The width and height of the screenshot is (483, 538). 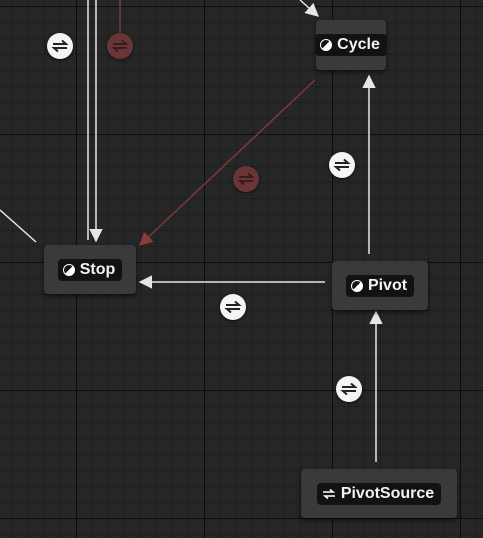 I want to click on state-node-pivot: Pivot, so click(x=380, y=285).